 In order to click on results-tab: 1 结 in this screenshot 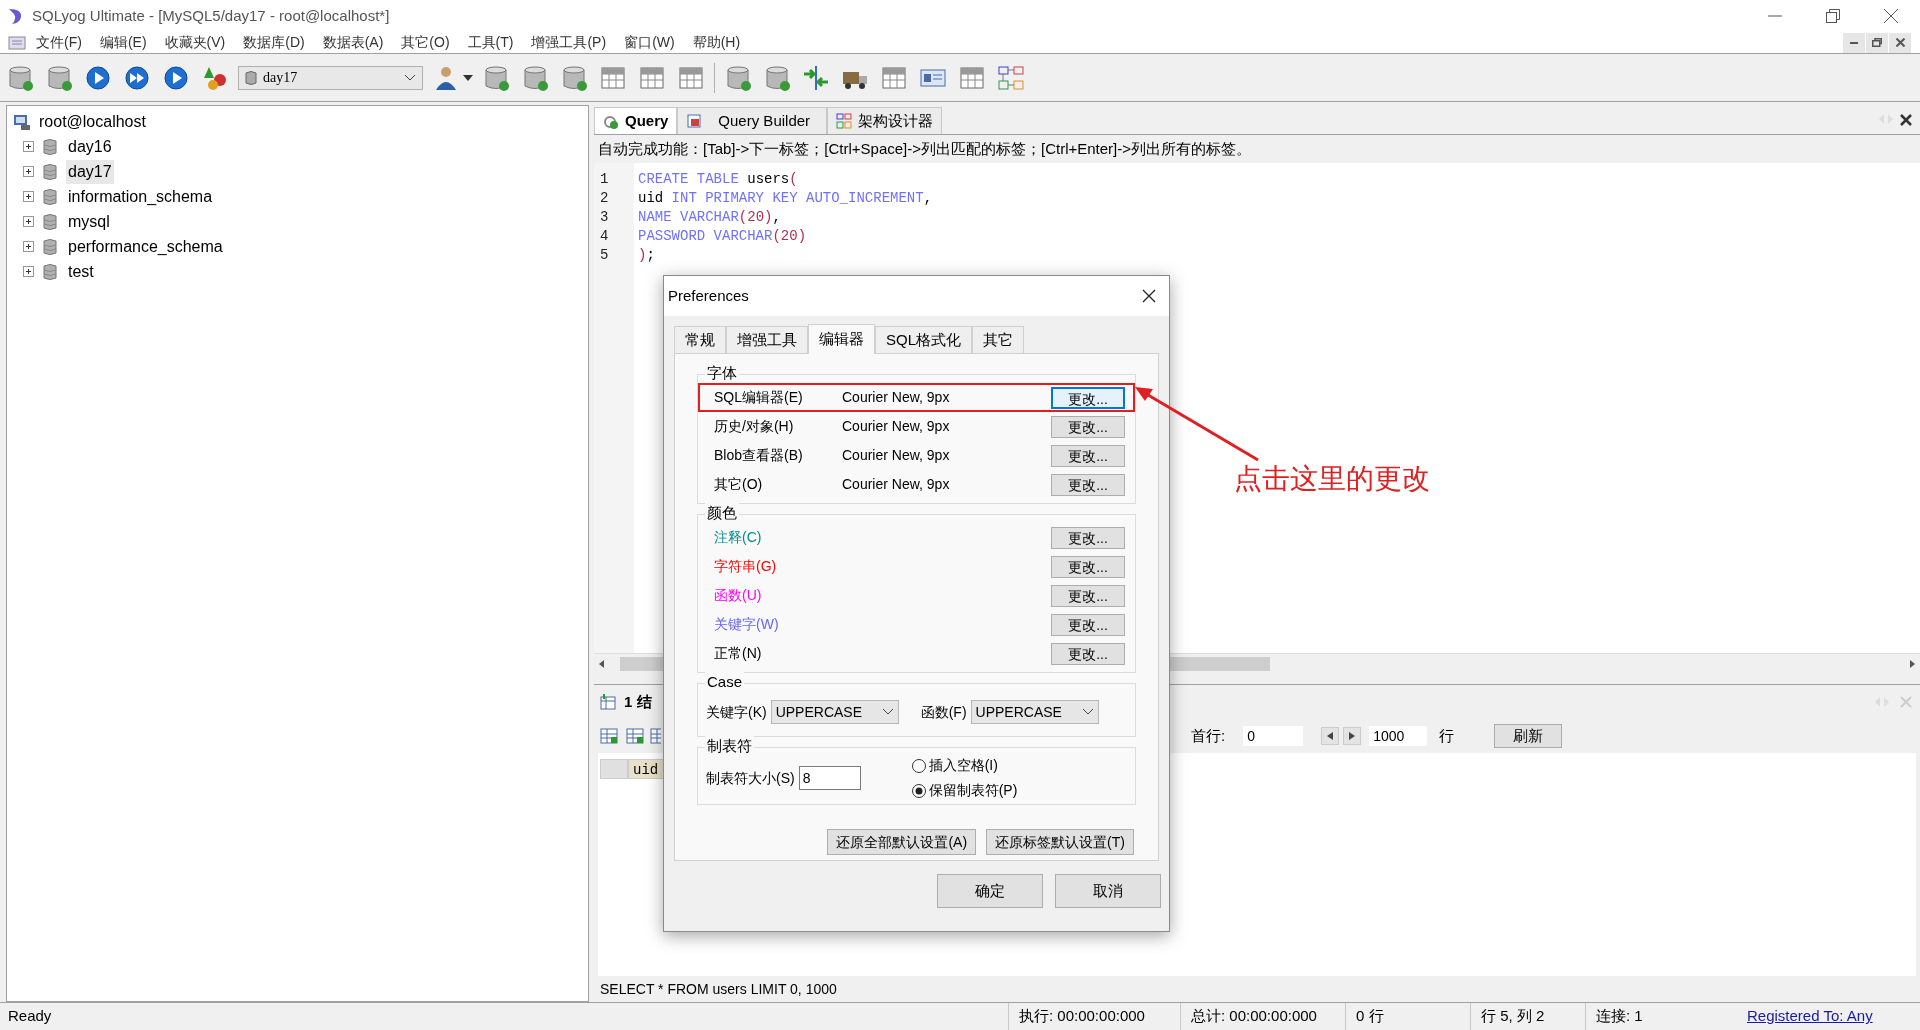, I will do `click(638, 702)`.